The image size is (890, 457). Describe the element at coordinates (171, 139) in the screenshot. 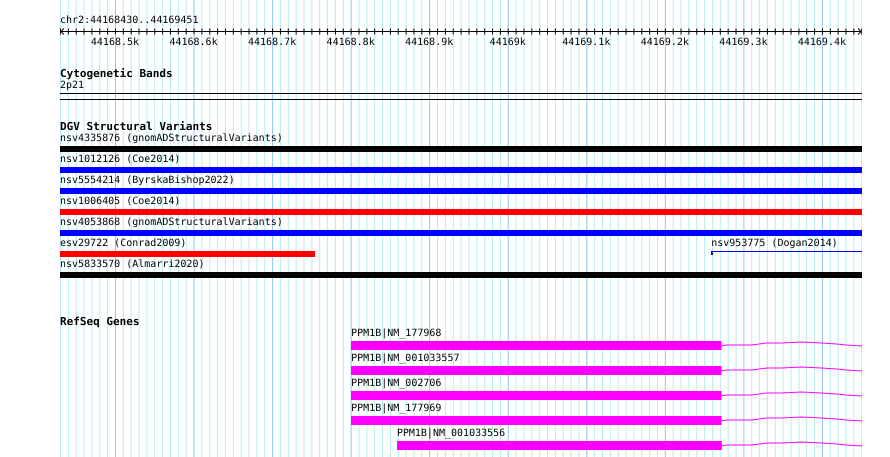

I see `variant-label: nsv4335876 (gnomADStructuralVariants)` at that location.